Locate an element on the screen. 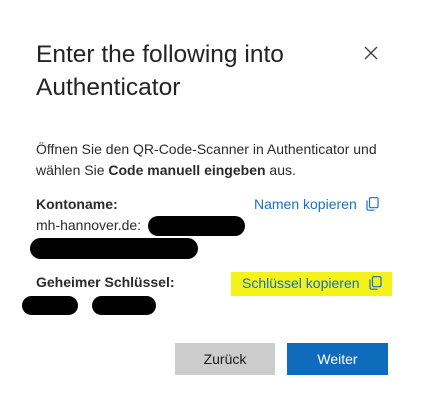 The image size is (424, 404). copy-name-link: Namen kopieren is located at coordinates (316, 204).